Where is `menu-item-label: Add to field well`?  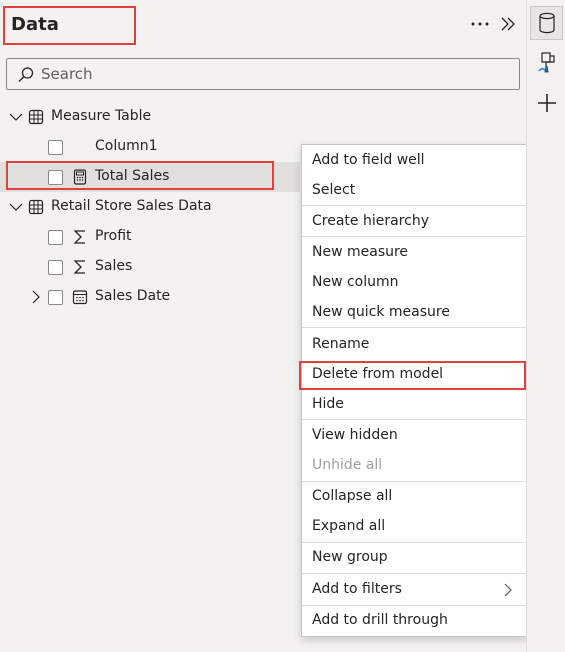
menu-item-label: Add to field well is located at coordinates (368, 160).